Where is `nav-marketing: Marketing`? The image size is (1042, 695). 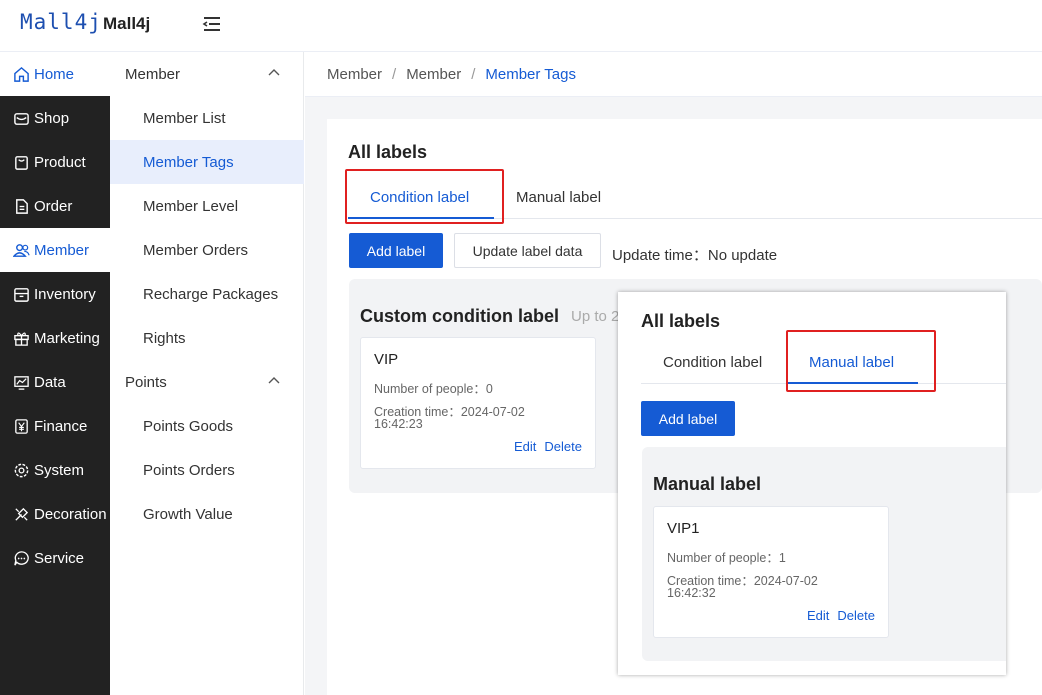
nav-marketing: Marketing is located at coordinates (55, 338).